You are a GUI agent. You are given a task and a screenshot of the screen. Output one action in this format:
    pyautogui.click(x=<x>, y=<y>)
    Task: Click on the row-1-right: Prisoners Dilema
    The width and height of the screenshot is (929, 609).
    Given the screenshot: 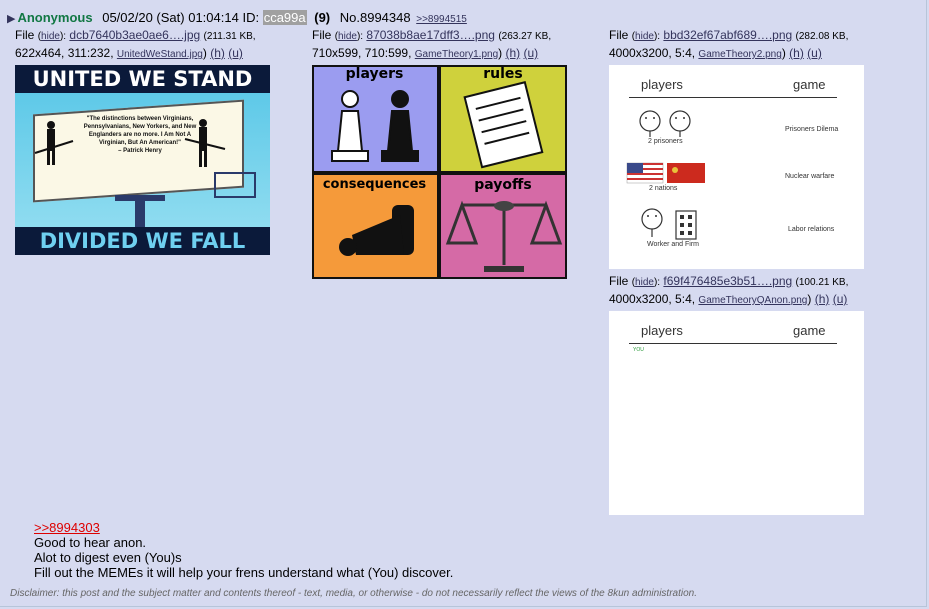 What is the action you would take?
    pyautogui.click(x=812, y=129)
    